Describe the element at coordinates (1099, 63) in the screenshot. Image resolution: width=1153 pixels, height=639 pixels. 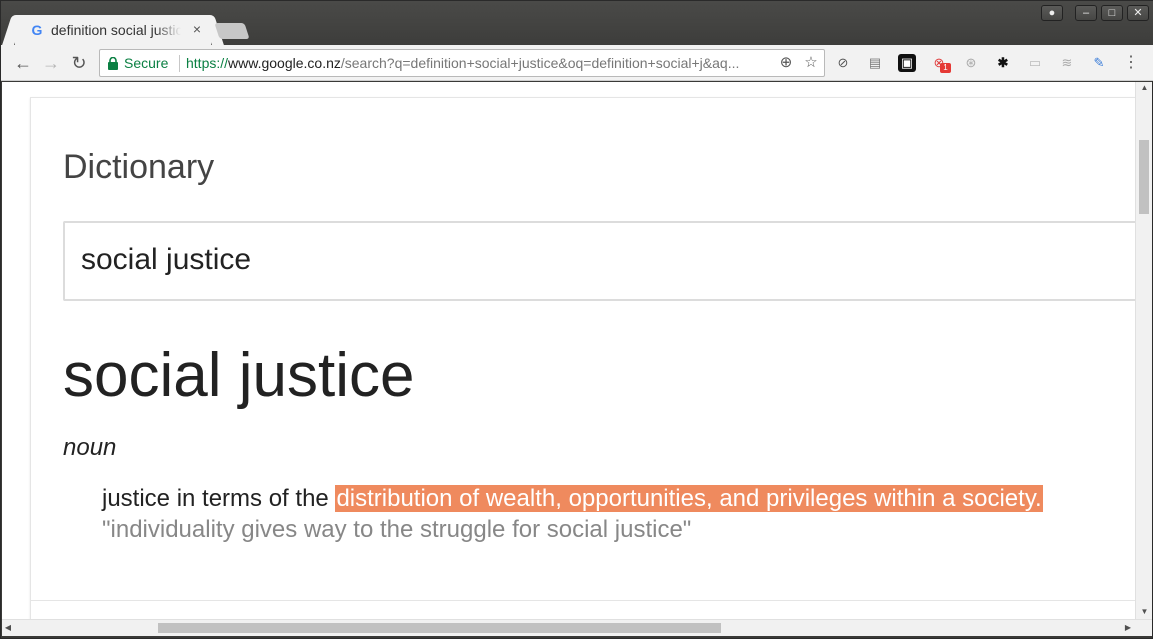
I see `feather-icon: ✎` at that location.